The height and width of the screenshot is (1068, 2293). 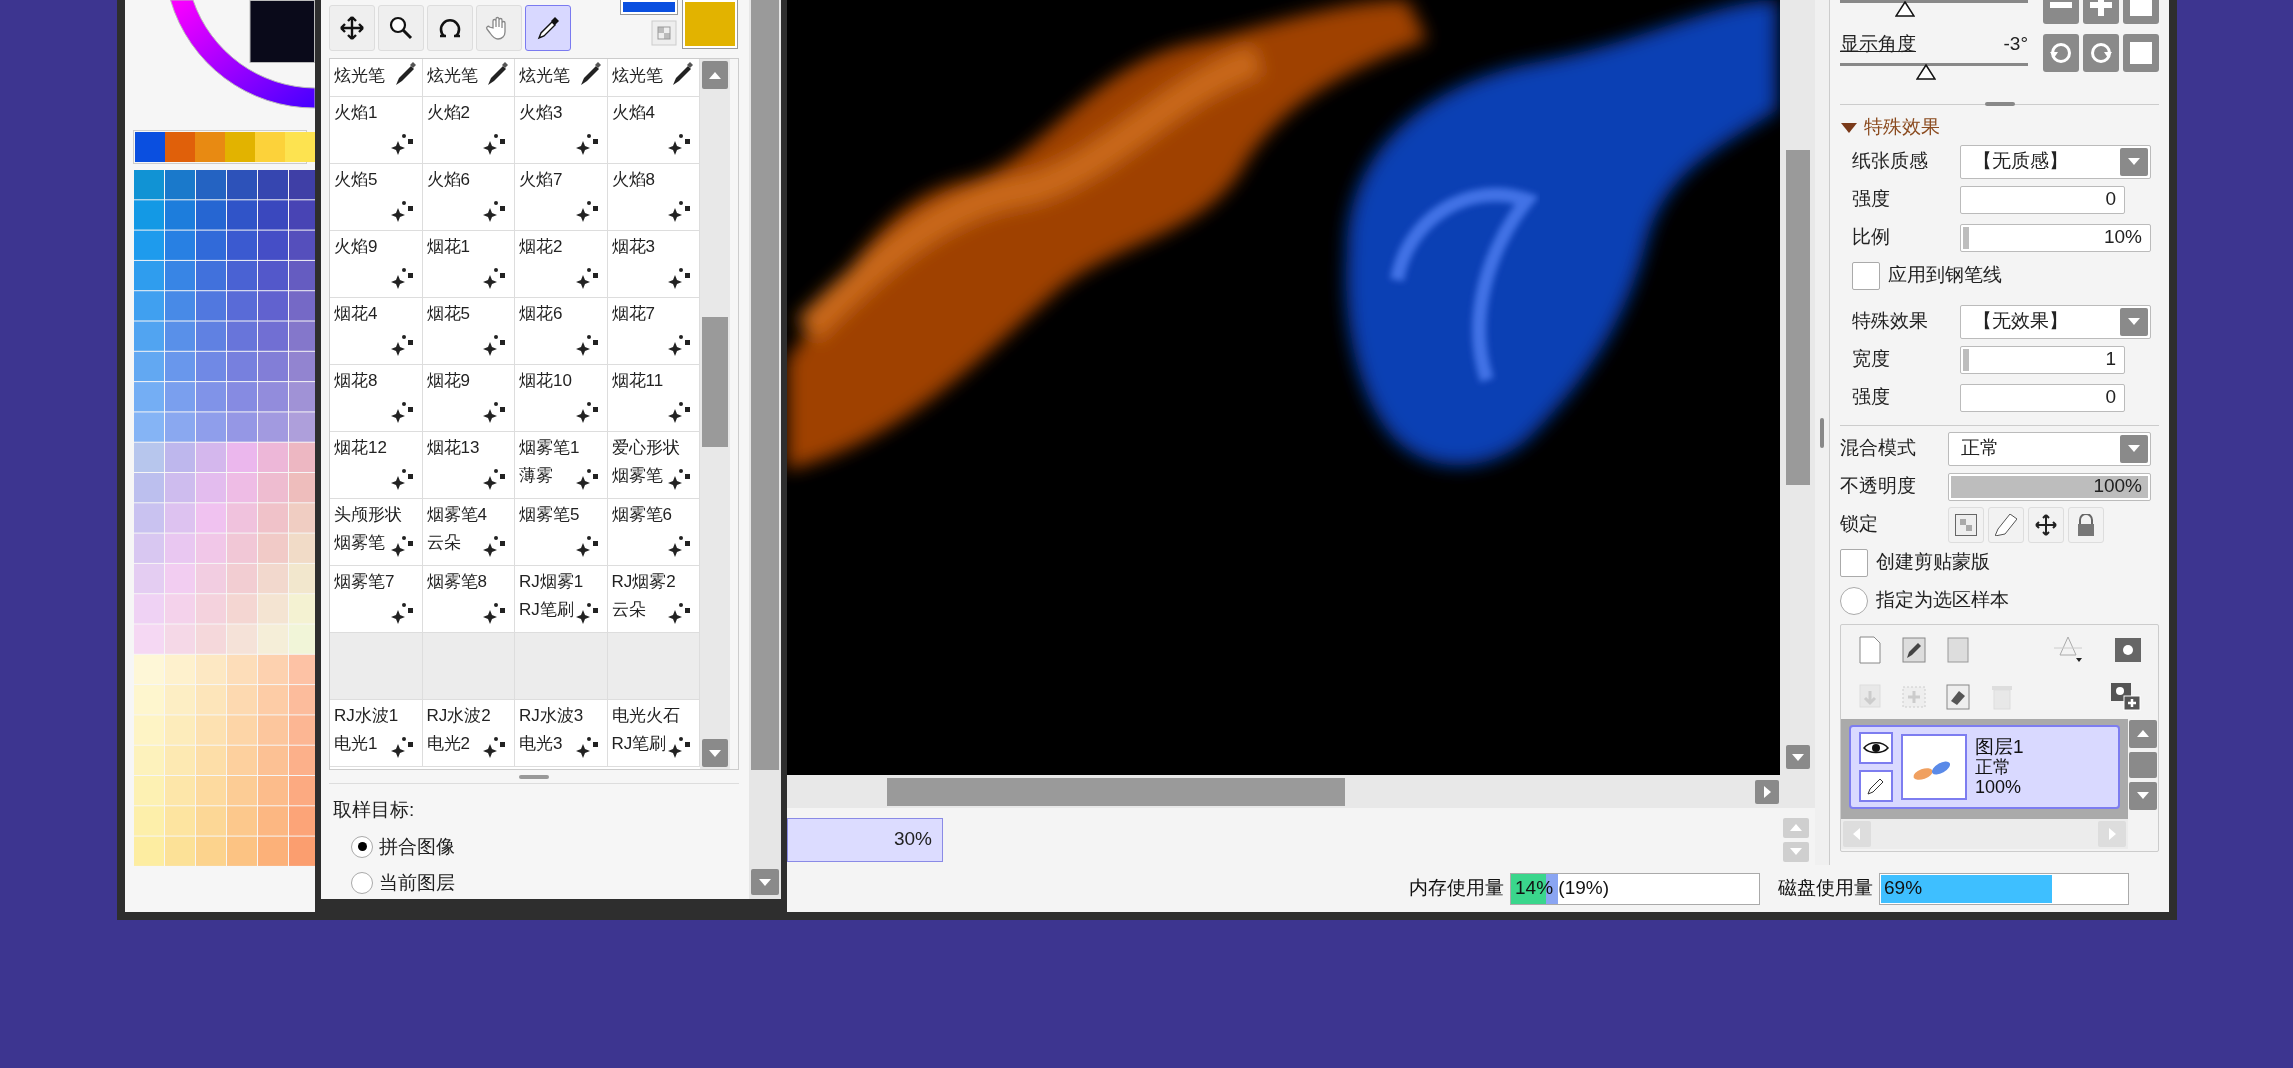 I want to click on scroll-right-button, so click(x=1767, y=791).